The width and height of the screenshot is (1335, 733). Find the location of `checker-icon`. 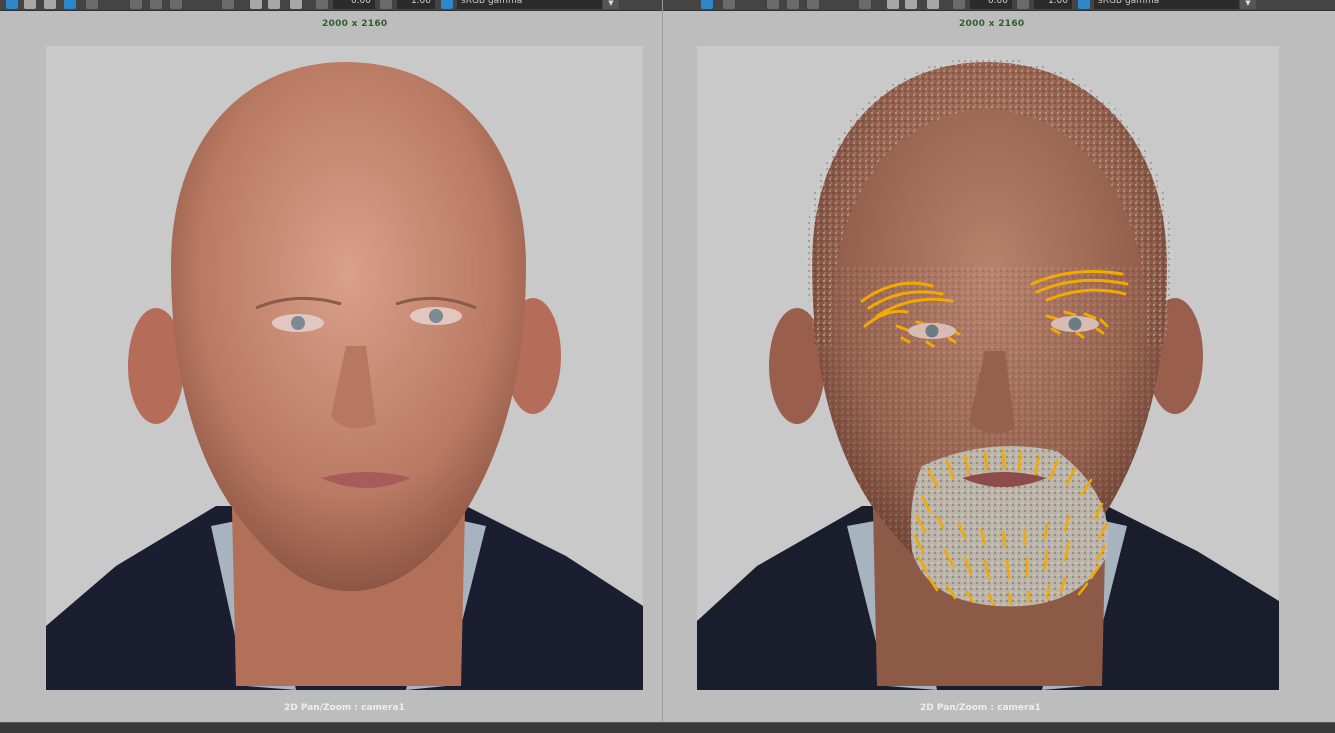

checker-icon is located at coordinates (70, 4).